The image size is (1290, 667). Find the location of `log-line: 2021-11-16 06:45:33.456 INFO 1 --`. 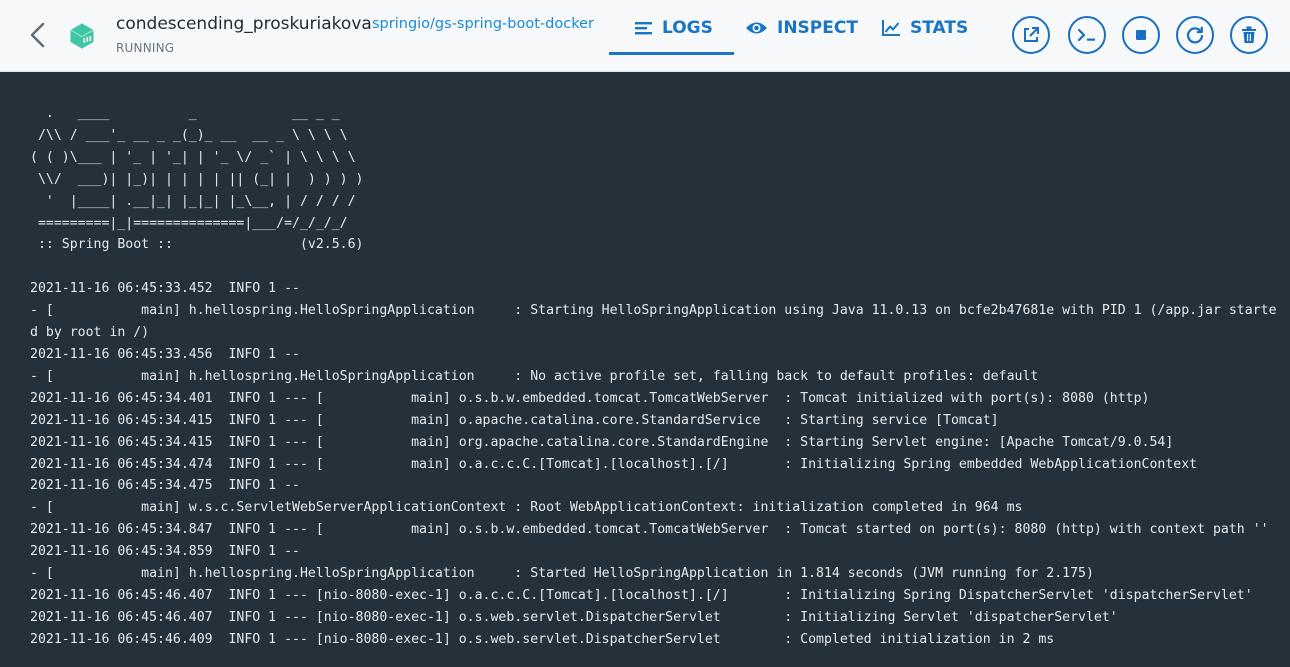

log-line: 2021-11-16 06:45:33.456 INFO 1 -- is located at coordinates (165, 354).